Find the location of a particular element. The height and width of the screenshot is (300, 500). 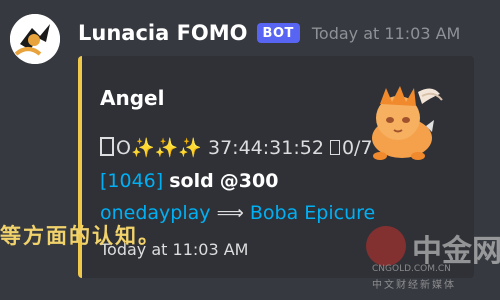

embed-title: Angel is located at coordinates (132, 98).